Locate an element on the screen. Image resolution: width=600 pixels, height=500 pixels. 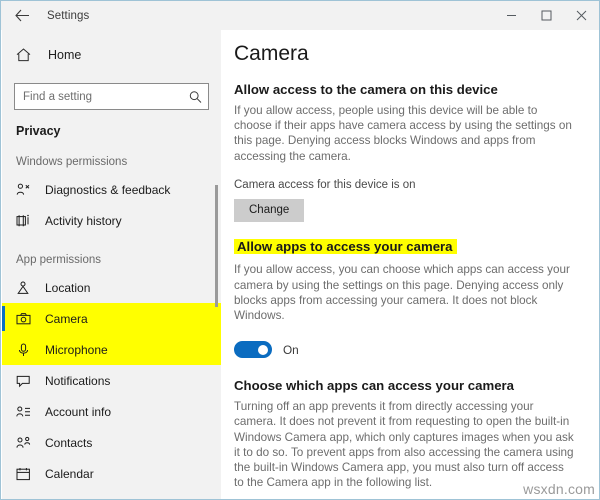
back-arrow-icon is located at coordinates (22, 15).